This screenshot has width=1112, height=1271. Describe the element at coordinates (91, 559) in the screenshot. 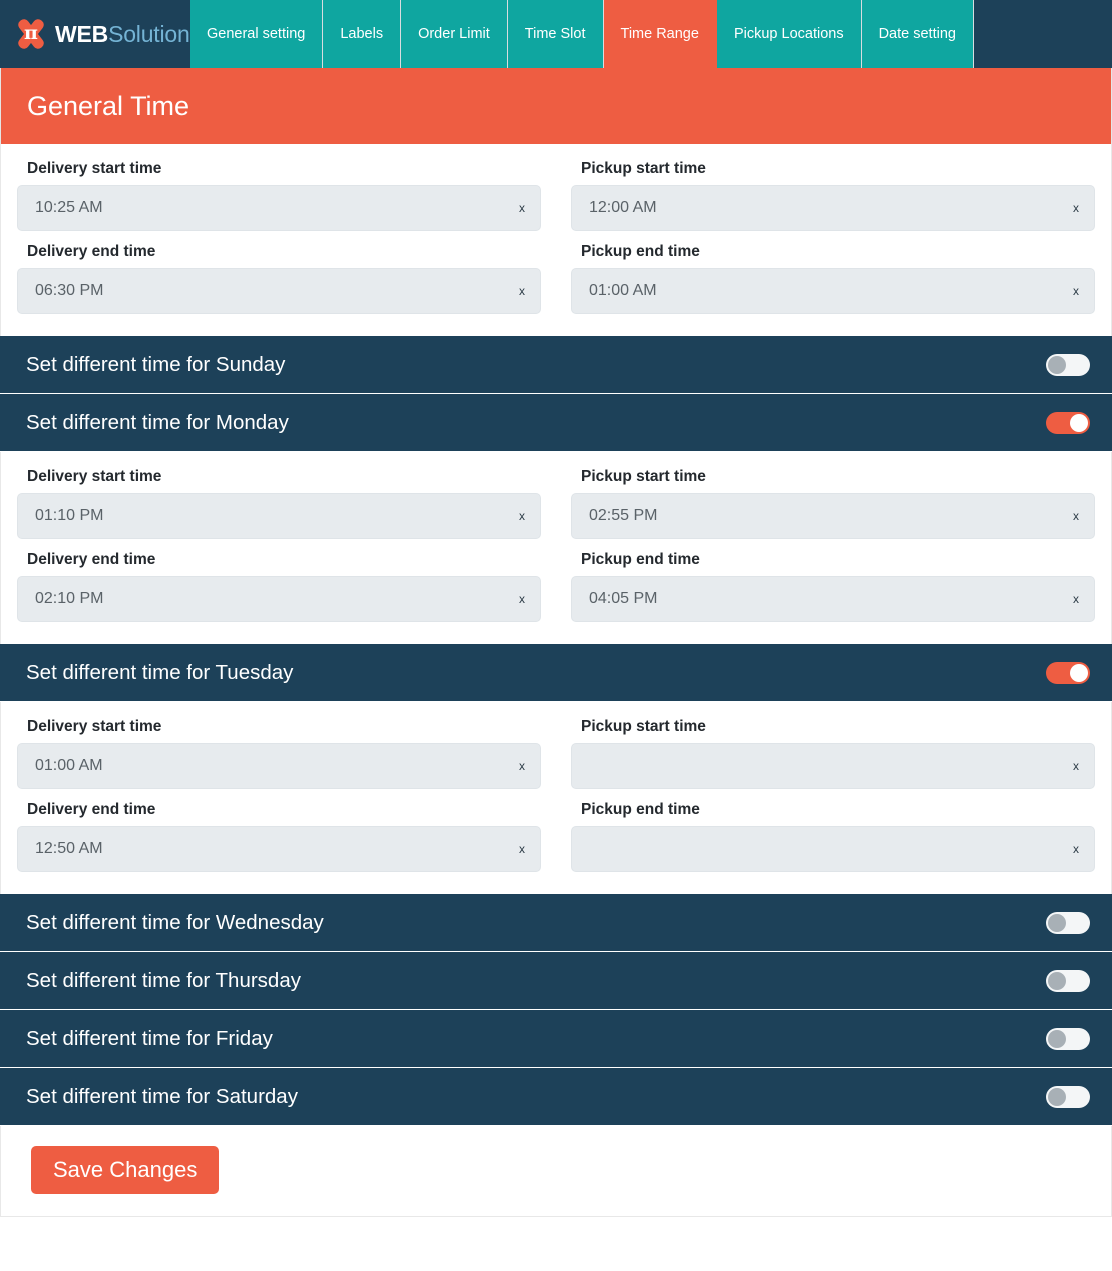

I see `monday-delivery-end-label: Delivery end time` at that location.